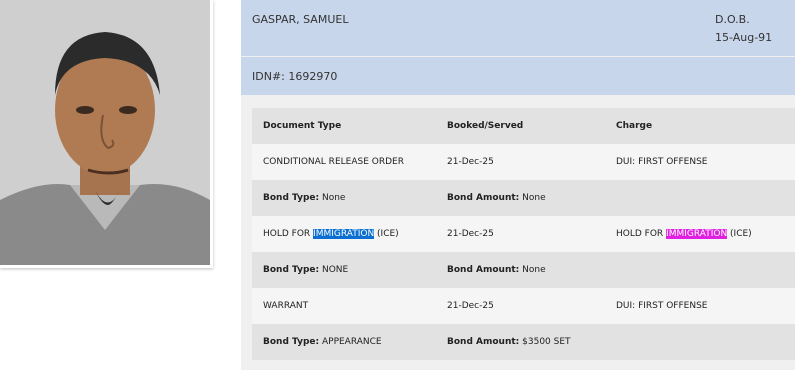 The image size is (795, 370). I want to click on bond-row: Bond Type: NONE Bond Amount: None, so click(523, 270).